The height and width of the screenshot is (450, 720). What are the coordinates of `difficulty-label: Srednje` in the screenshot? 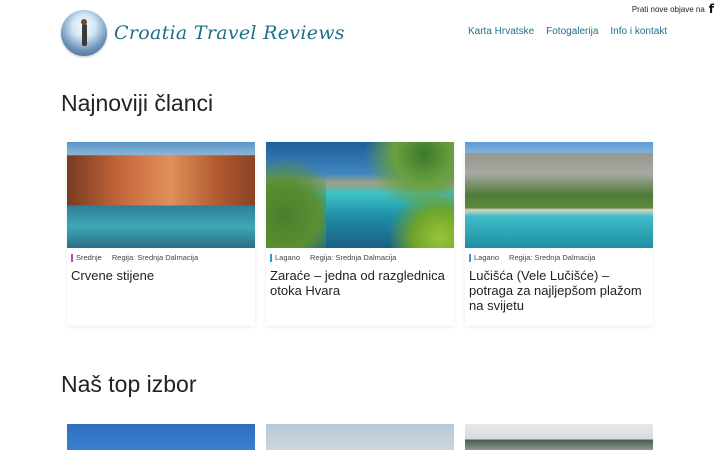 It's located at (89, 257).